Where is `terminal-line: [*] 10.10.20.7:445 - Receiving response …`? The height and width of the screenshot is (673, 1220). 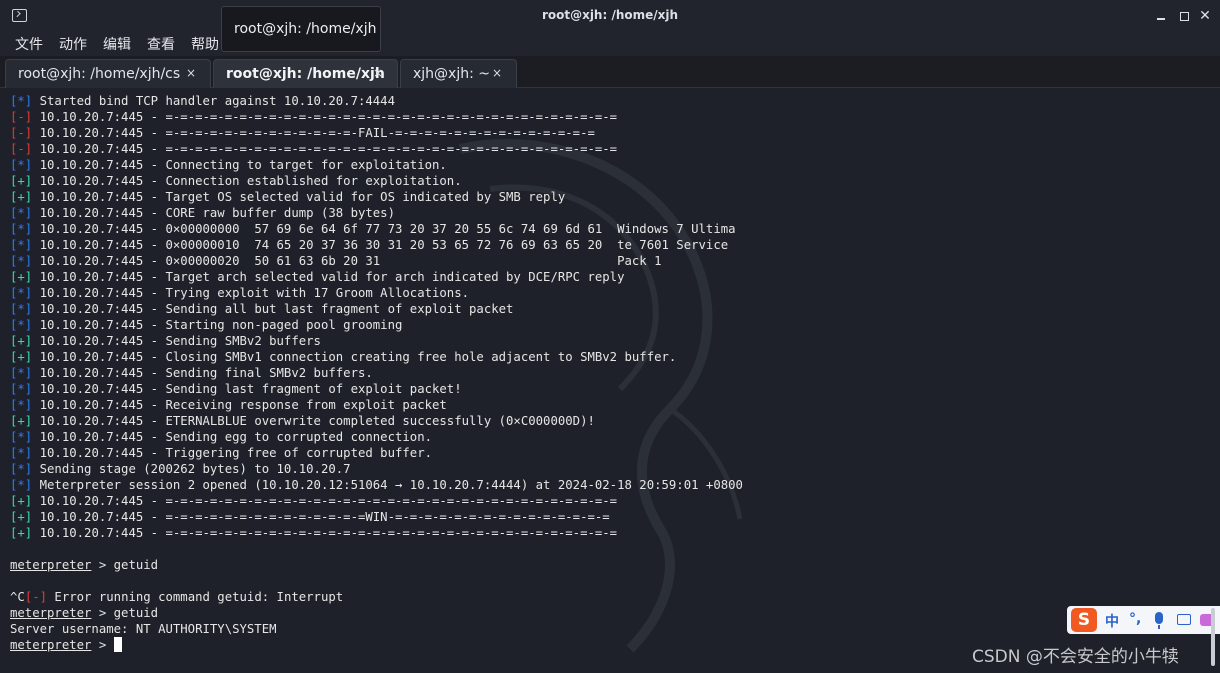 terminal-line: [*] 10.10.20.7:445 - Receiving response … is located at coordinates (605, 405).